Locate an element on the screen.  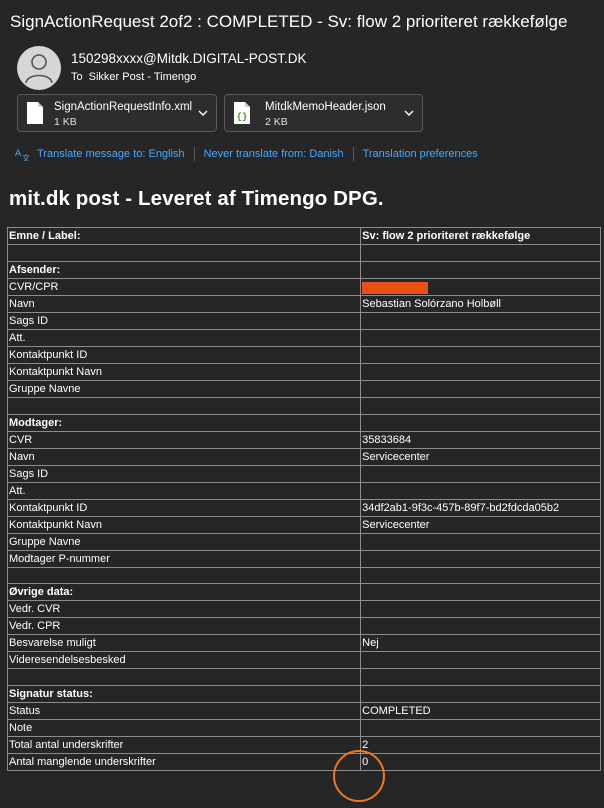
table-row: Note is located at coordinates (303, 728).